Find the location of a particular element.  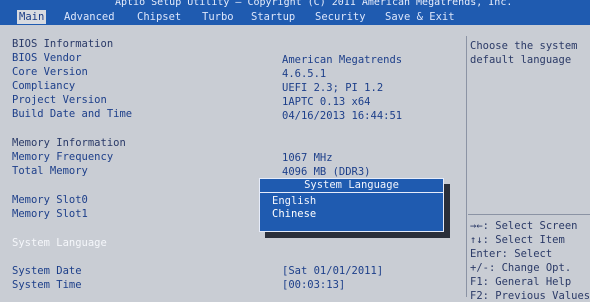

project-version-label: Project Version is located at coordinates (59, 100).